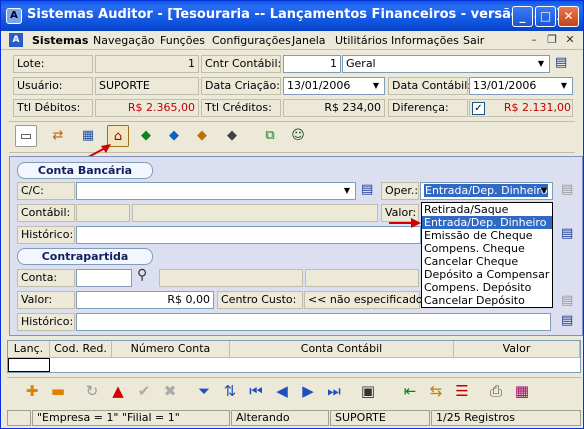 The width and height of the screenshot is (584, 429). Describe the element at coordinates (104, 278) in the screenshot. I see `conta-input` at that location.